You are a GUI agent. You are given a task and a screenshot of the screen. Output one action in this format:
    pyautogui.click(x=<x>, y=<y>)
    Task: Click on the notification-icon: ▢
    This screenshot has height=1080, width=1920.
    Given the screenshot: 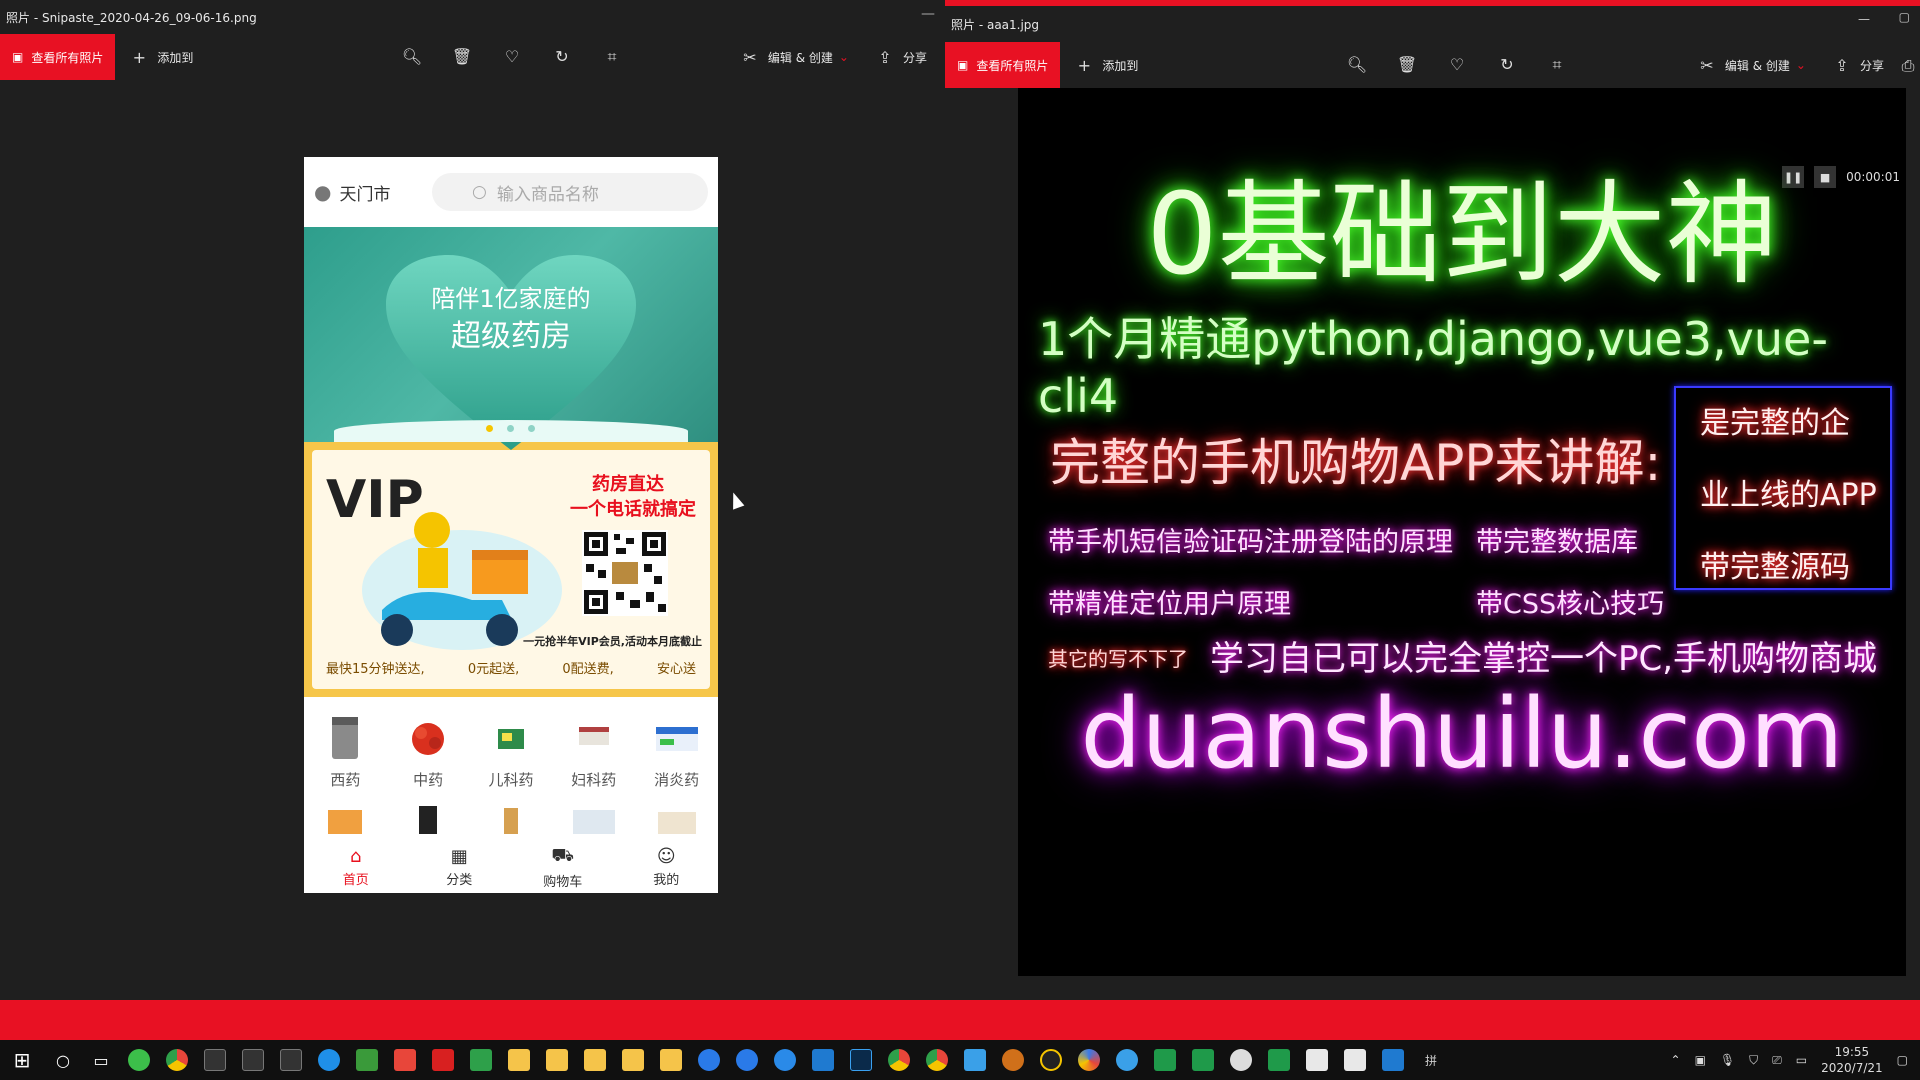 What is the action you would take?
    pyautogui.click(x=1902, y=1060)
    